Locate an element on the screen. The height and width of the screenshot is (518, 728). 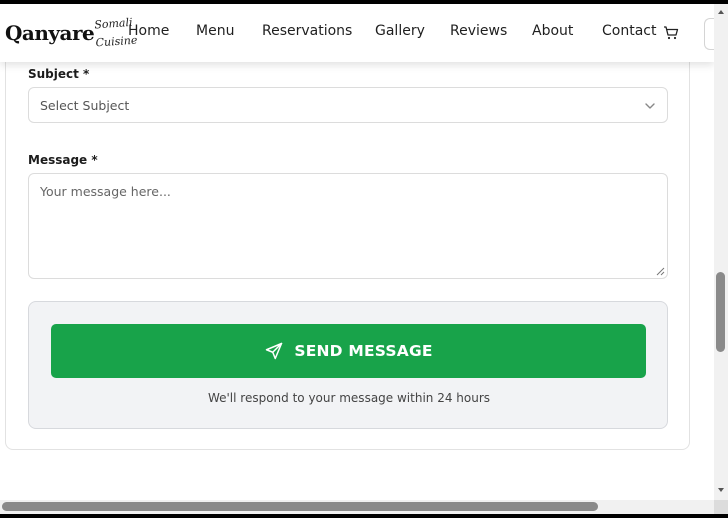
scrollbar-corner is located at coordinates (721, 507).